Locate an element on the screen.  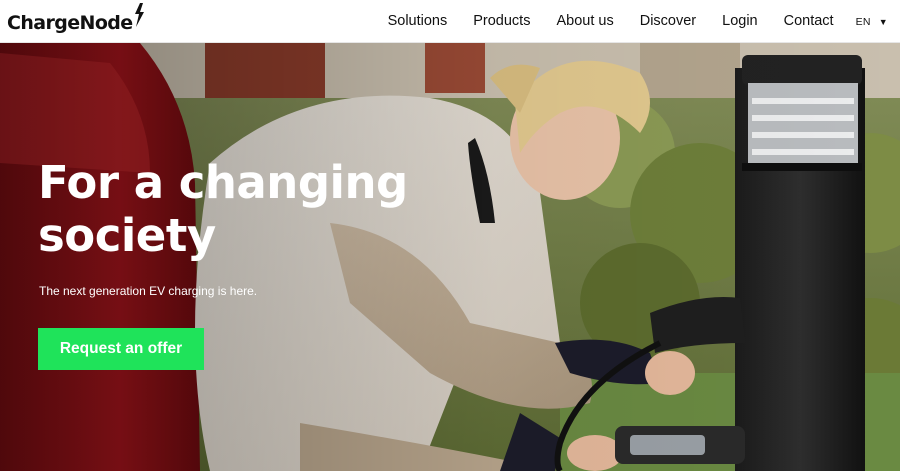
lightning-bolt-icon is located at coordinates (139, 15).